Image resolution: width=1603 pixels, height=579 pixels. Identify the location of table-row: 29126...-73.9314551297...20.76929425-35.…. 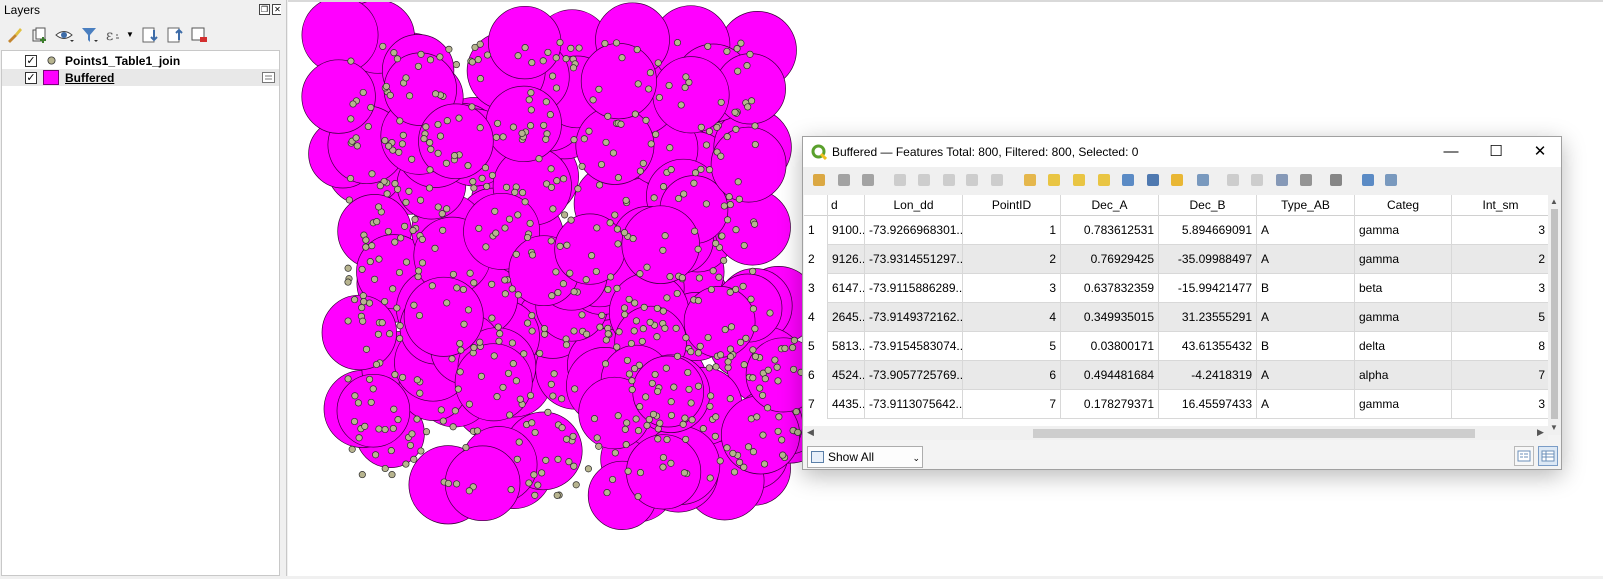
(1176, 259).